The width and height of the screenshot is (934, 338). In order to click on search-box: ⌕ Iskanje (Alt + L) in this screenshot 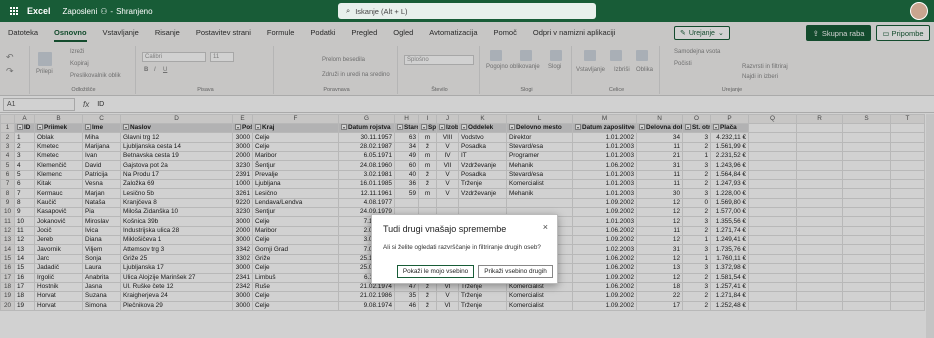, I will do `click(467, 11)`.